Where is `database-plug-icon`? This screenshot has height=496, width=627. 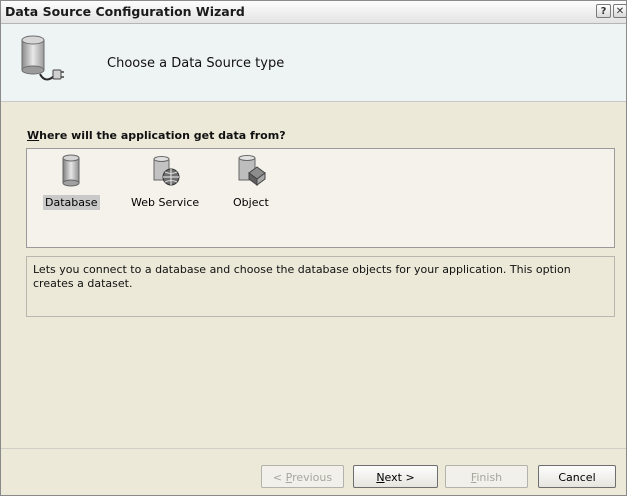
database-plug-icon is located at coordinates (42, 58).